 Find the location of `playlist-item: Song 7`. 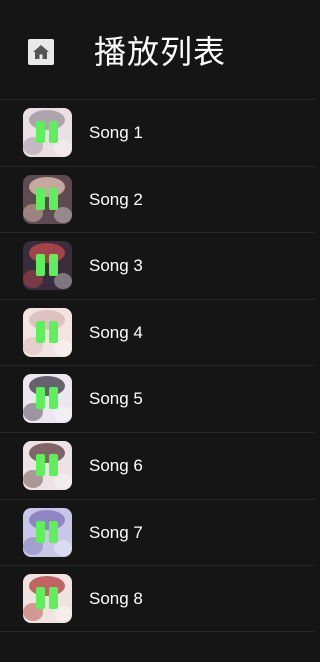

playlist-item: Song 7 is located at coordinates (157, 532).